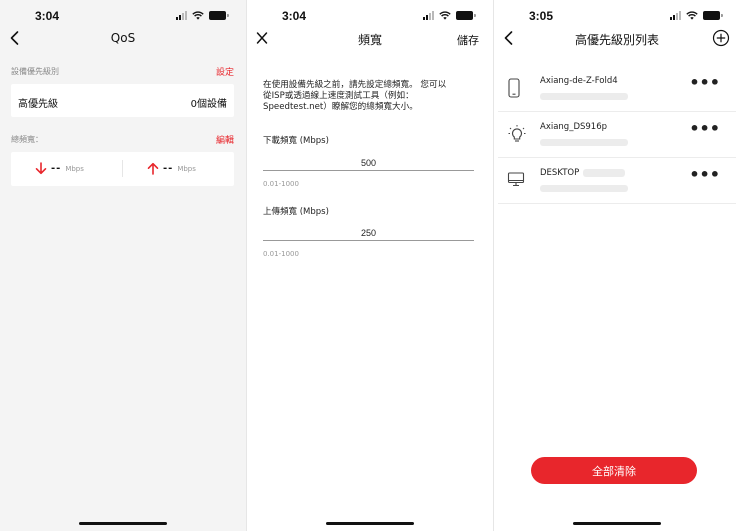 The height and width of the screenshot is (531, 740). I want to click on status-time: 3:05, so click(541, 16).